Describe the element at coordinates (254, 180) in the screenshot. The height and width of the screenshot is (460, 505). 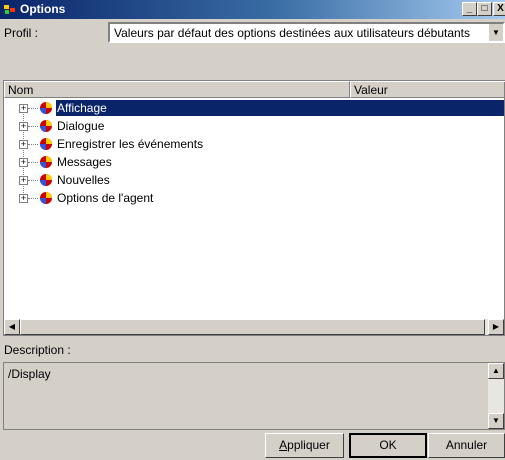
I see `tree-item: + Nouvelles` at that location.